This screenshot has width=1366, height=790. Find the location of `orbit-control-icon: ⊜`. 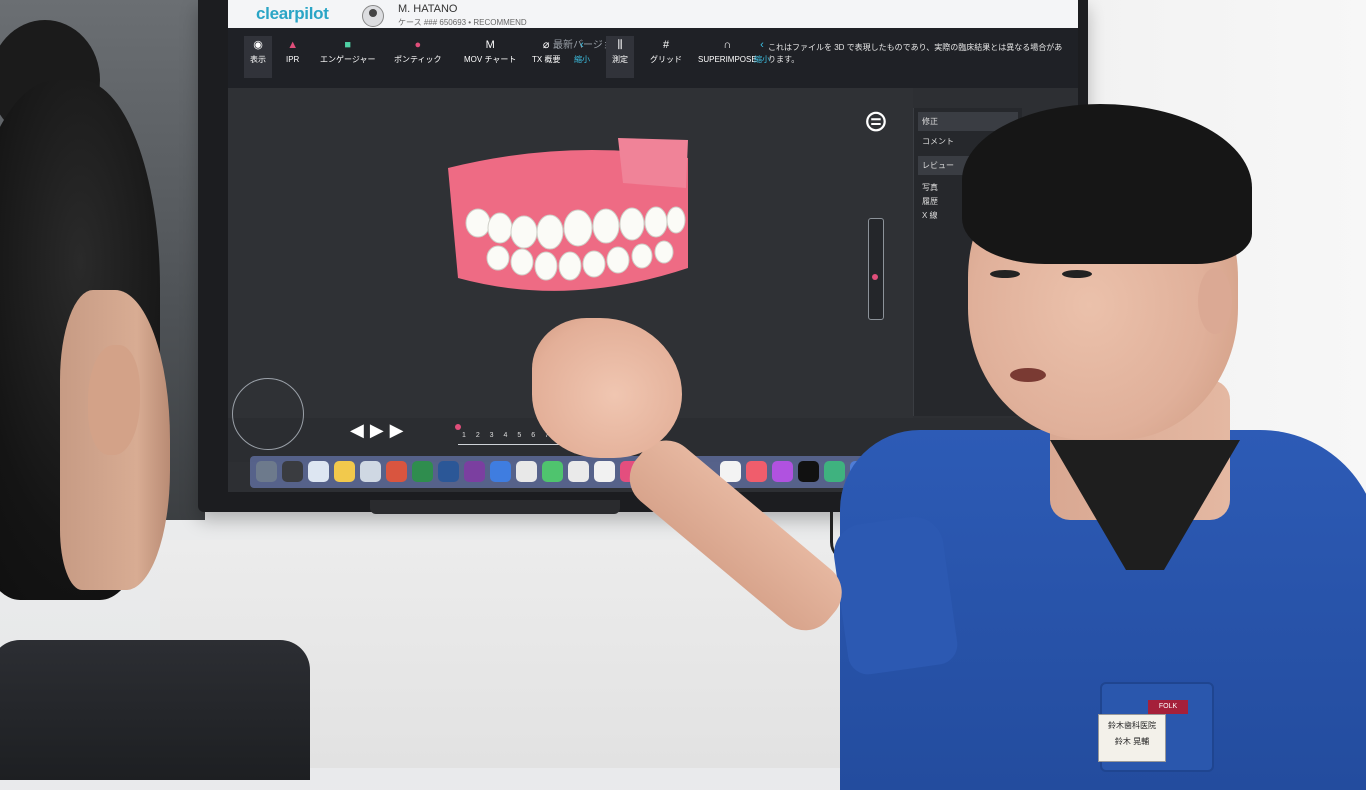

orbit-control-icon: ⊜ is located at coordinates (876, 124).